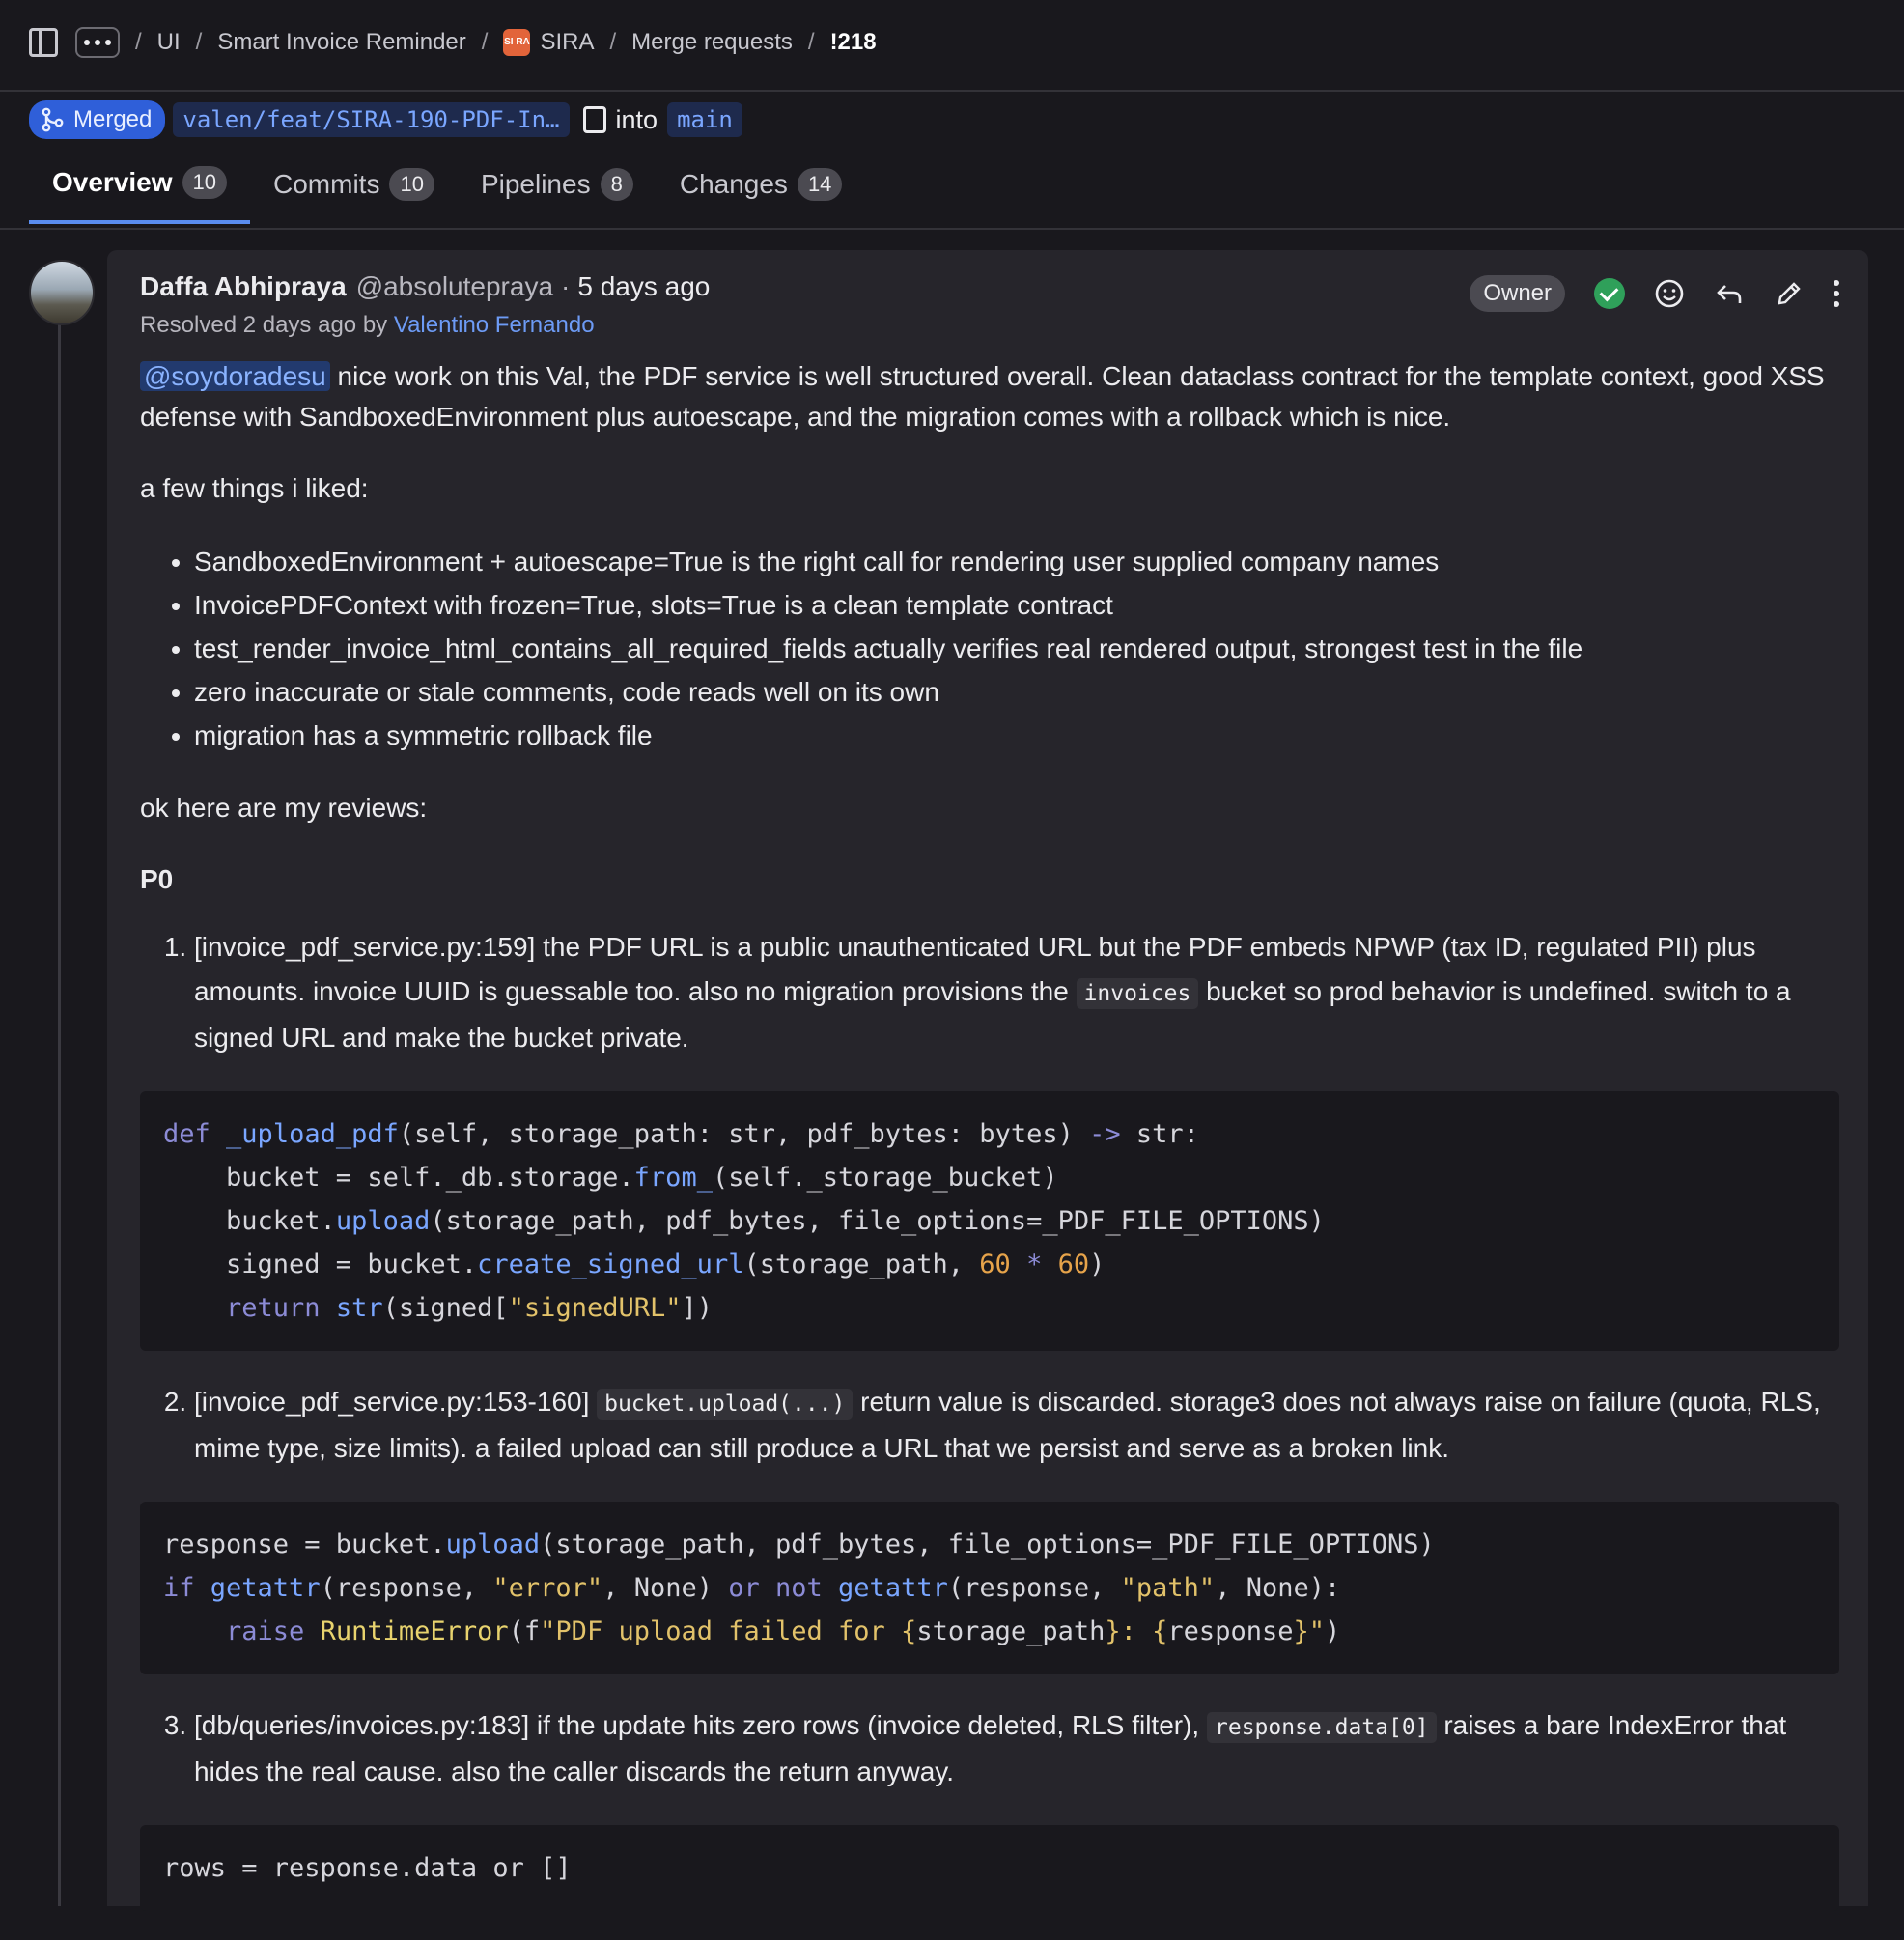 Image resolution: width=1904 pixels, height=1940 pixels. What do you see at coordinates (705, 119) in the screenshot?
I see `target-branch: main` at bounding box center [705, 119].